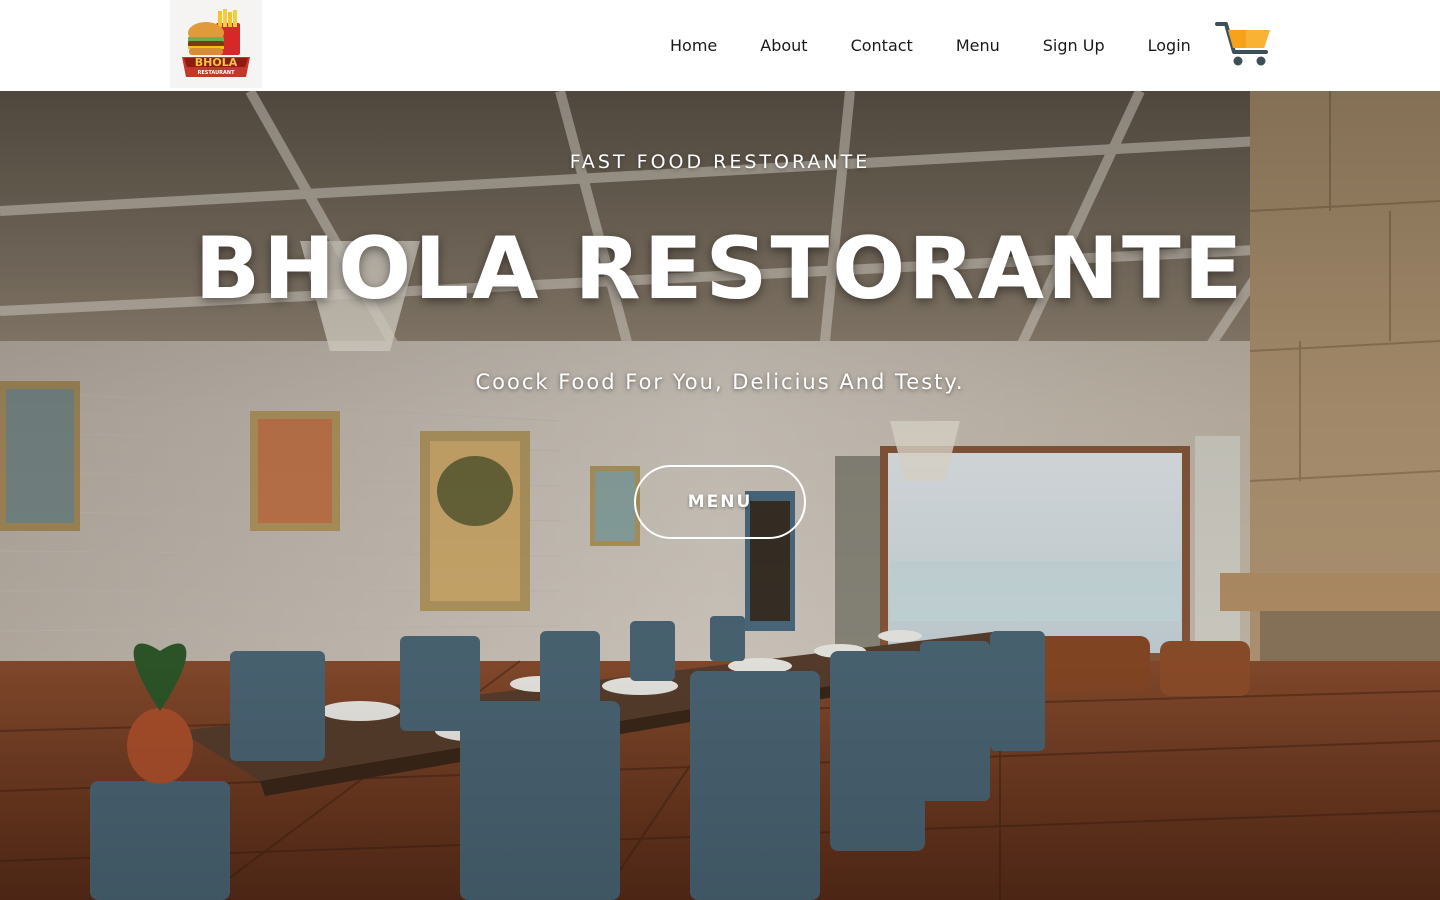  I want to click on nav-contact: Contact, so click(882, 45).